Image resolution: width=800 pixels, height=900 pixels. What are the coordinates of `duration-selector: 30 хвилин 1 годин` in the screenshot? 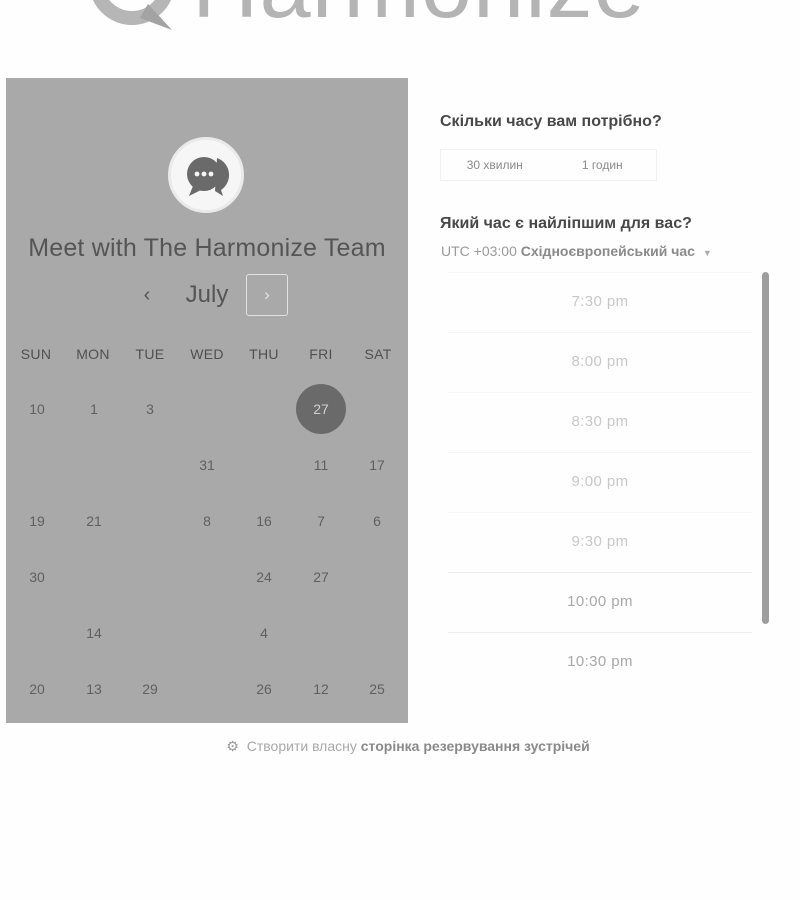 It's located at (548, 165).